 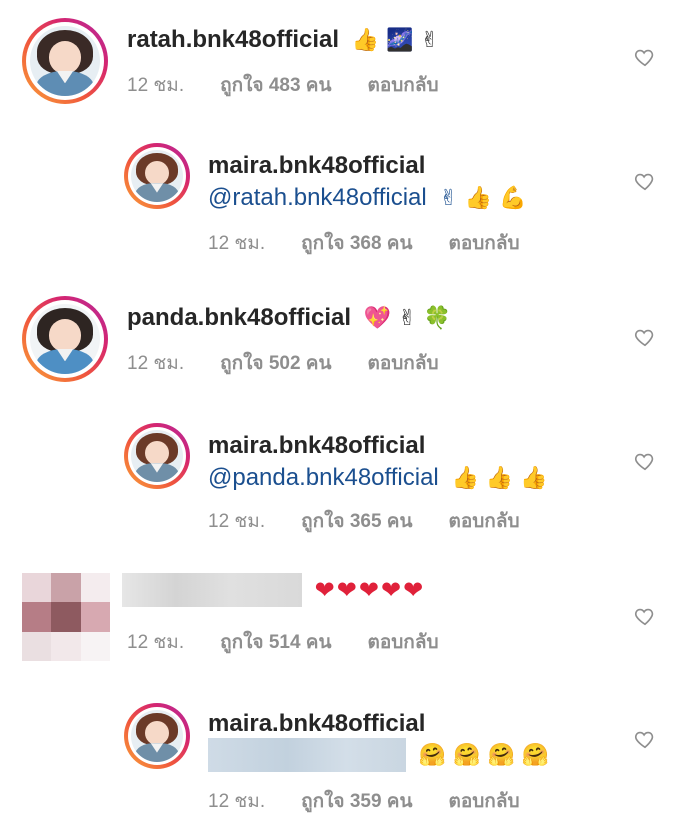 What do you see at coordinates (275, 85) in the screenshot?
I see `likes-count: ถูกใจ 483 คน` at bounding box center [275, 85].